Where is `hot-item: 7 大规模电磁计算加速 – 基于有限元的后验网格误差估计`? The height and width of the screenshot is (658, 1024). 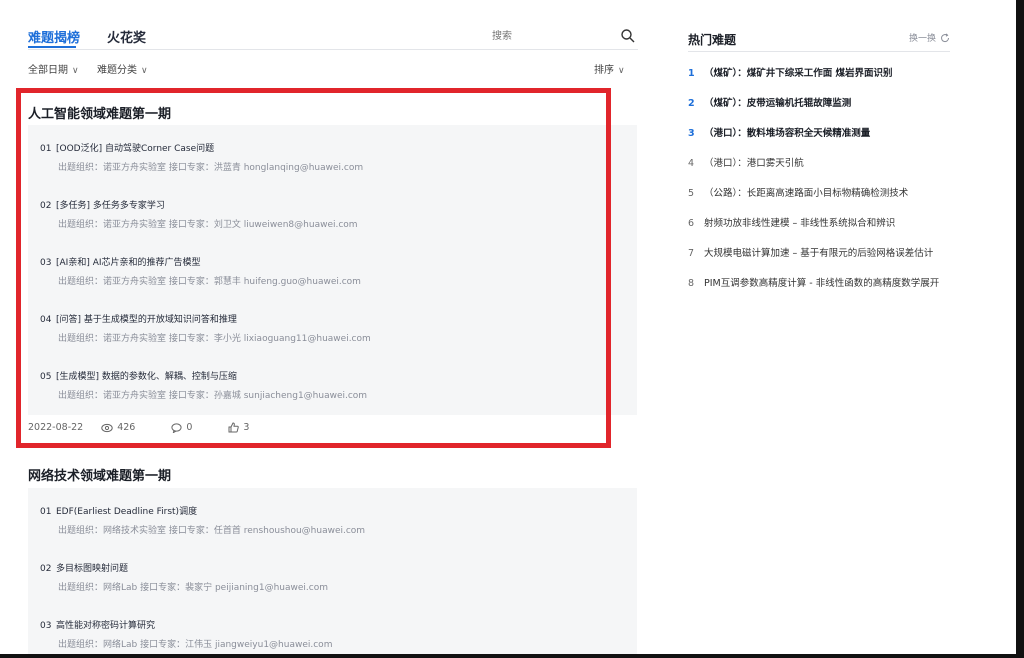 hot-item: 7 大规模电磁计算加速 – 基于有限元的后验网格误差估计 is located at coordinates (819, 254).